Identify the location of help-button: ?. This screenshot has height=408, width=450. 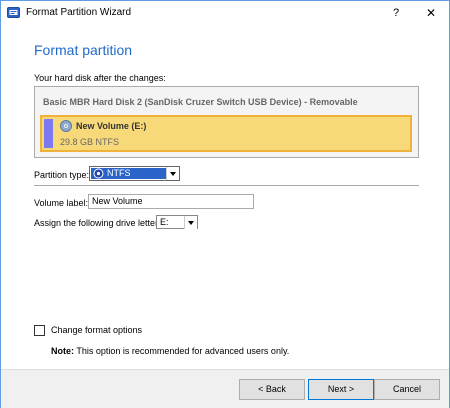
(396, 13).